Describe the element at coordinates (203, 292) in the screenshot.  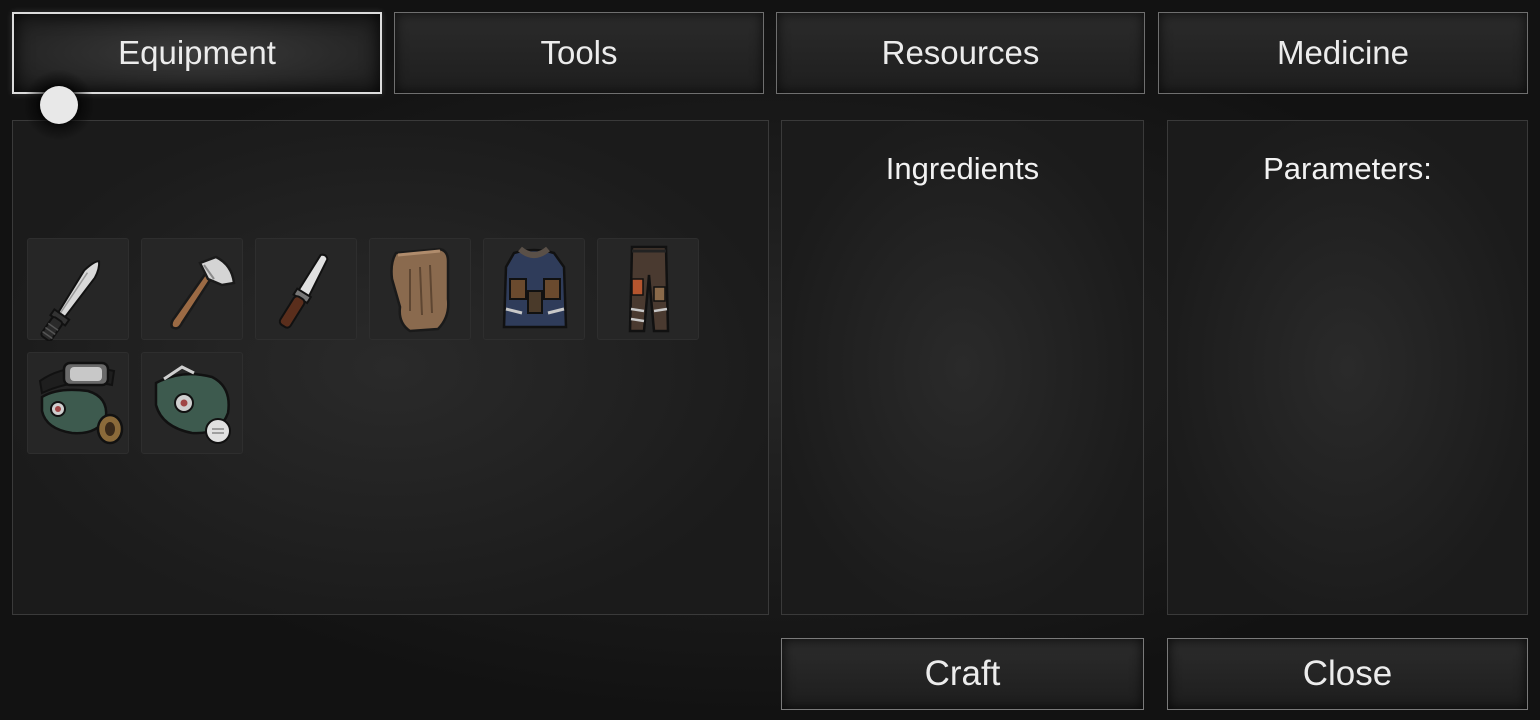
I see `hatchet-icon` at that location.